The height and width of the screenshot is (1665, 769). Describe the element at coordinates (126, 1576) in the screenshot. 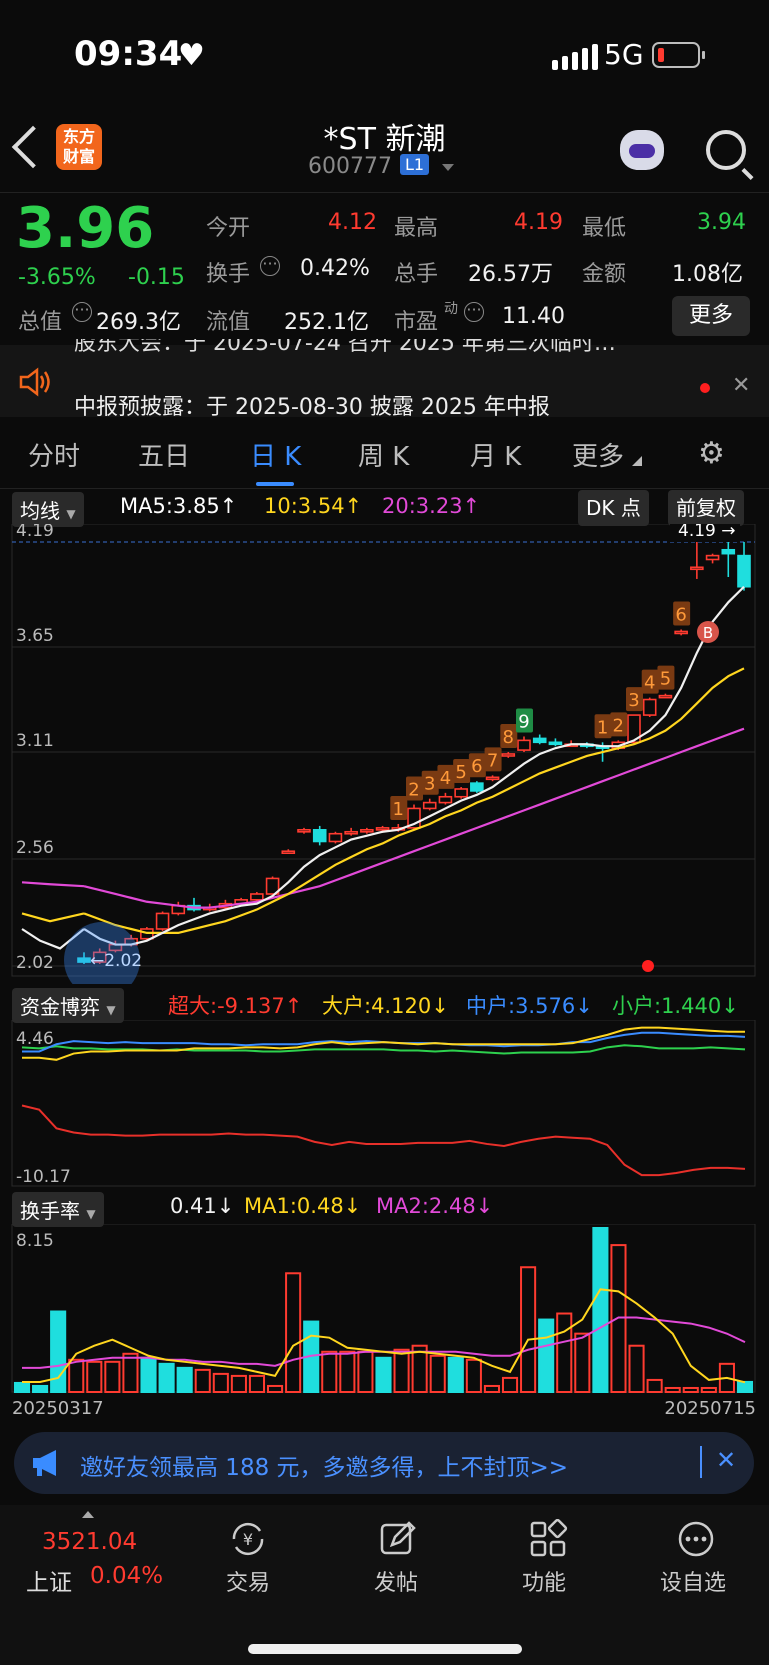

I see `index-change: 0.04%` at that location.